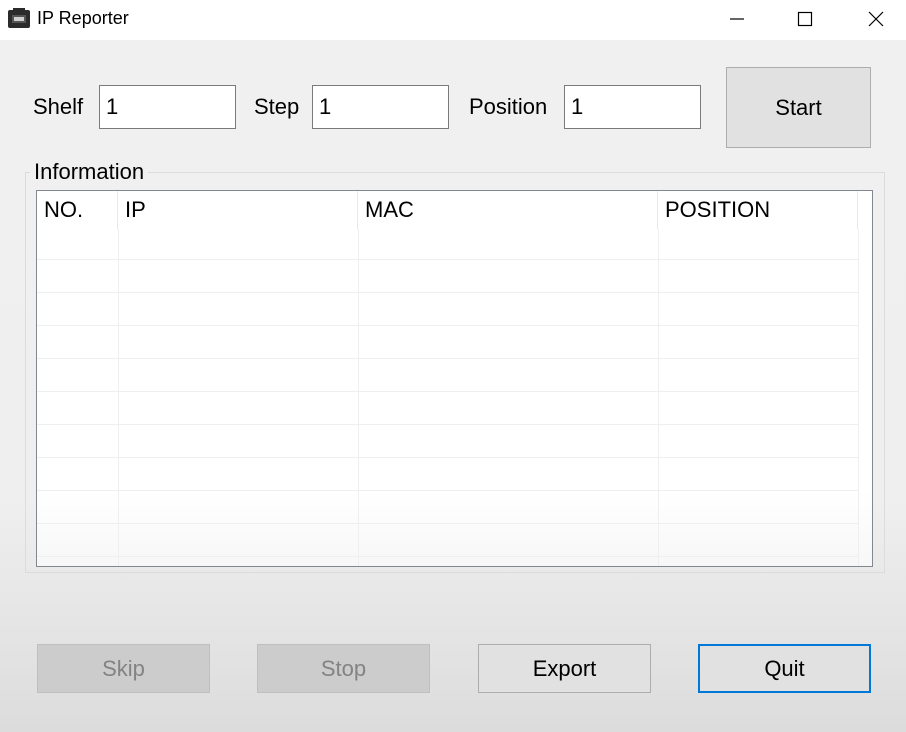 Image resolution: width=906 pixels, height=732 pixels. I want to click on close-button, so click(876, 19).